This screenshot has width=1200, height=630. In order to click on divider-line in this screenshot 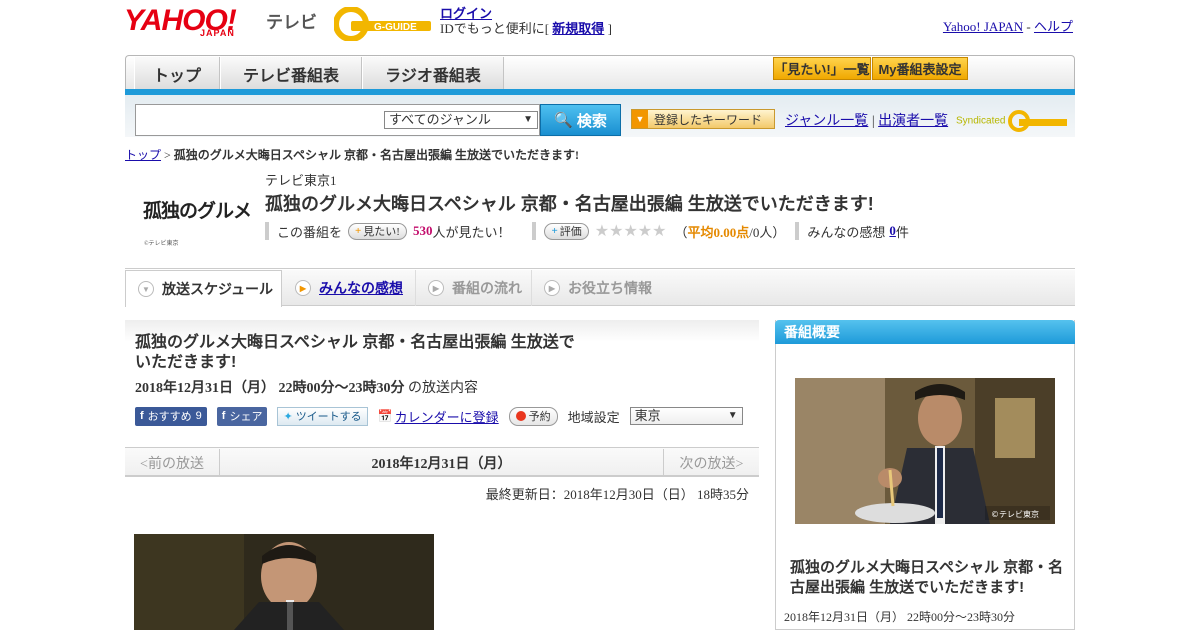, I will do `click(600, 268)`.